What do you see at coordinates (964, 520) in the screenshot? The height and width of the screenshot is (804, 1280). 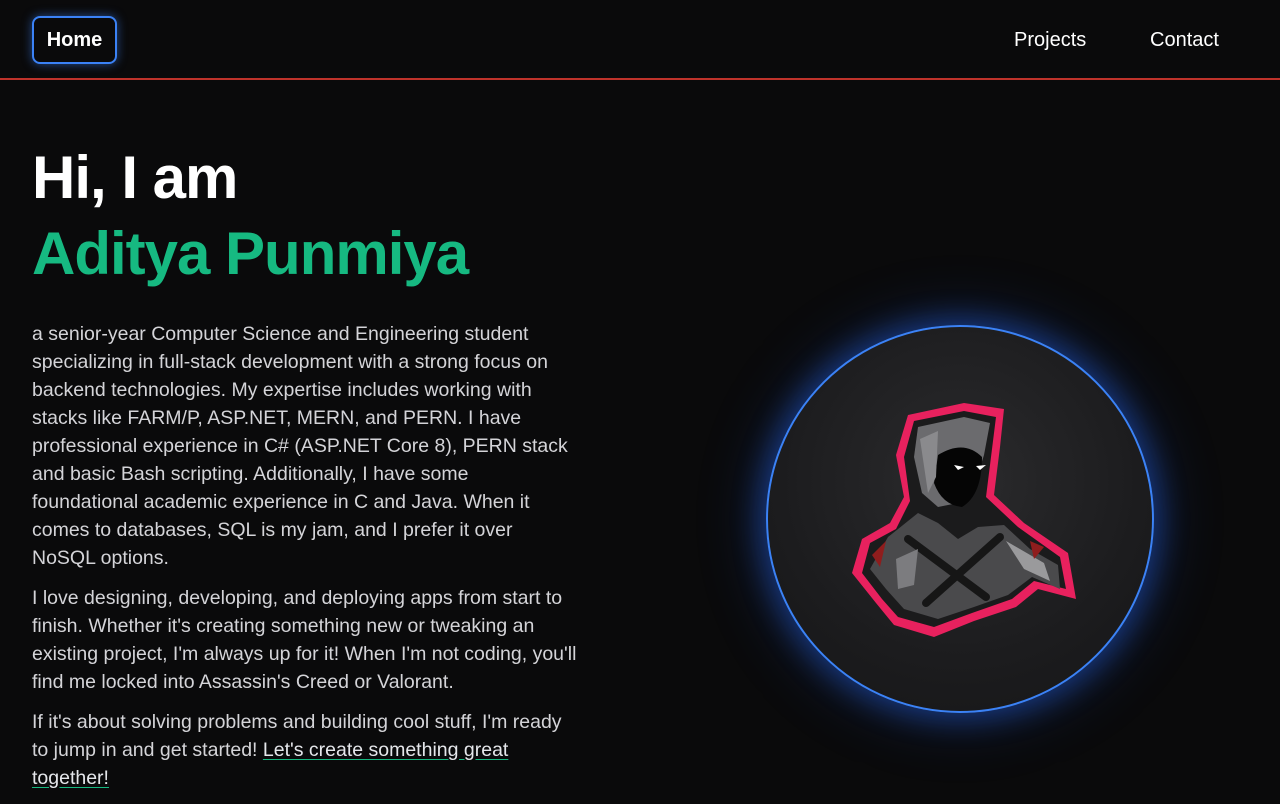 I see `hooded-assassin-avatar-icon` at bounding box center [964, 520].